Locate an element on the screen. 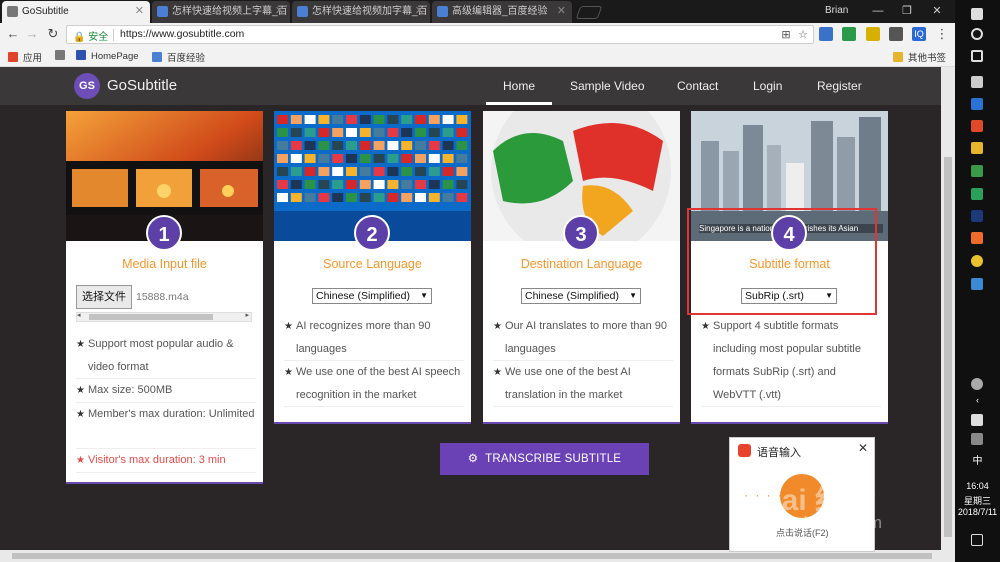 This screenshot has width=1000, height=562. bookmark-slot is located at coordinates (62, 56).